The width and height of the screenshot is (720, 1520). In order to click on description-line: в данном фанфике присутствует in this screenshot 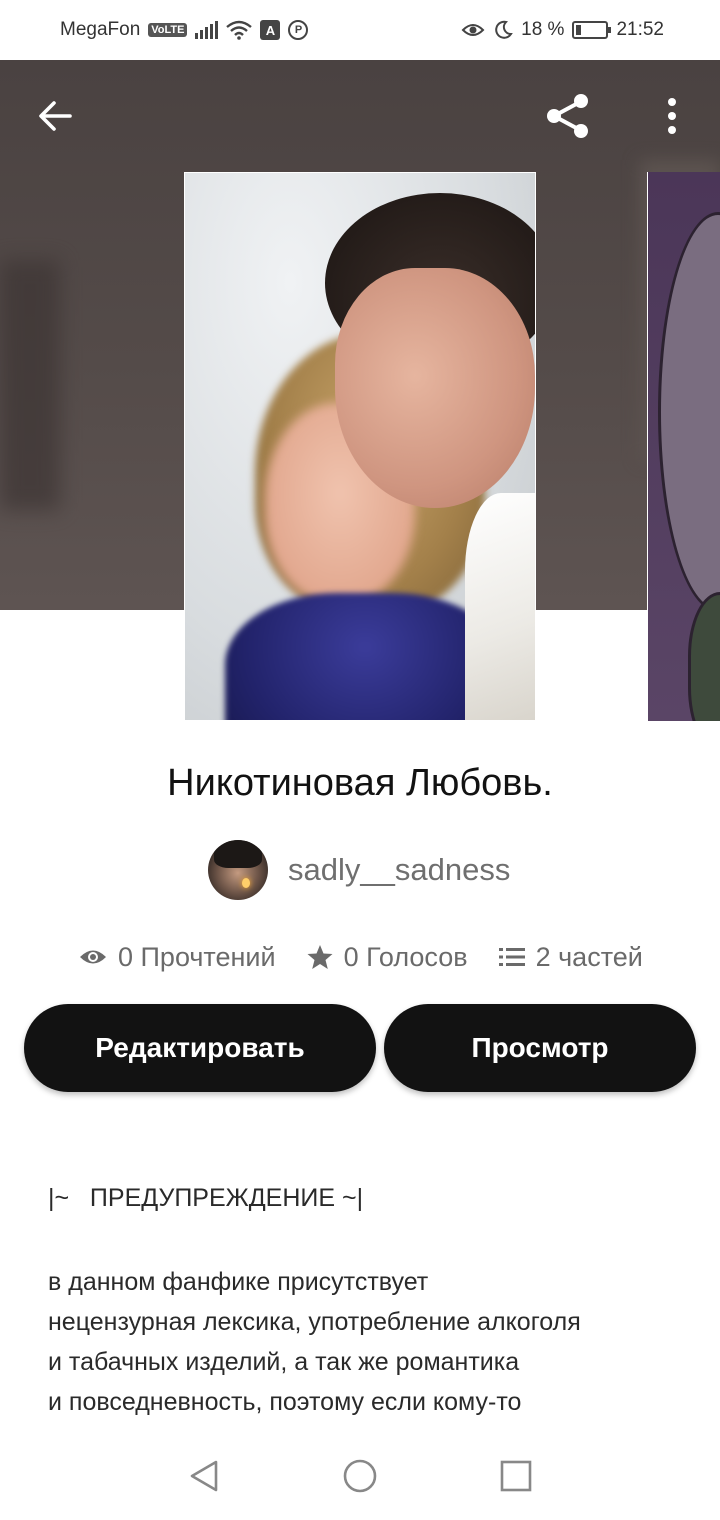, I will do `click(238, 1282)`.